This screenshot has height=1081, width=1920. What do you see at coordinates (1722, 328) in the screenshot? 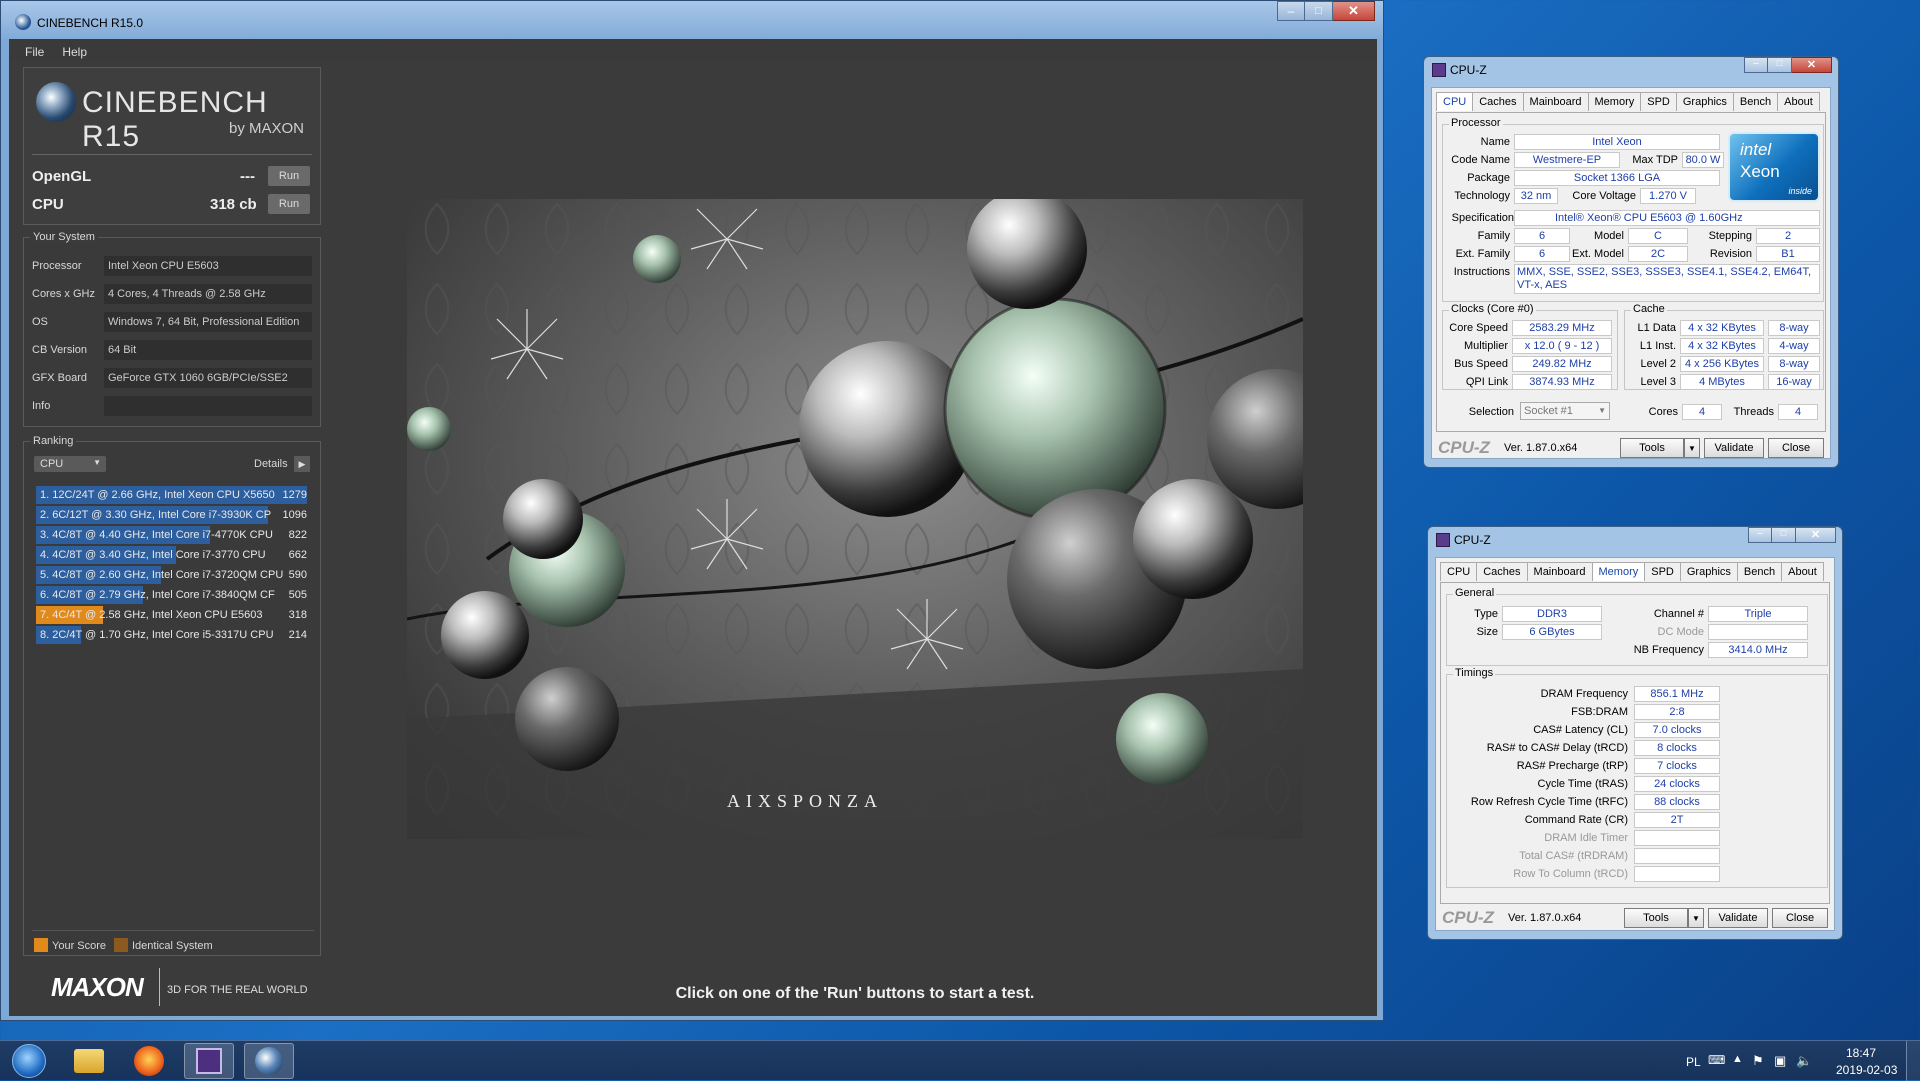
I see `cache-size: 4 x 32 KBytes` at bounding box center [1722, 328].